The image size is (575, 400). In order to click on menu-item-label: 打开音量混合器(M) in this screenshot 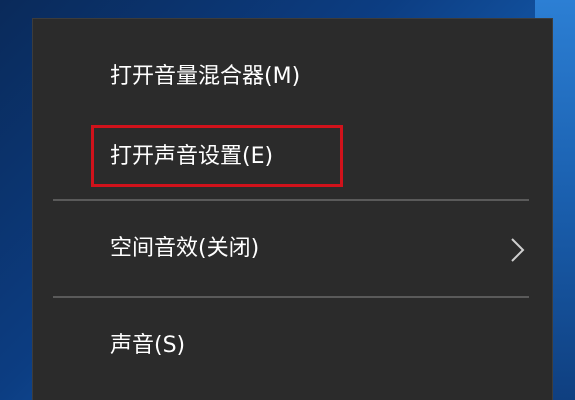, I will do `click(205, 76)`.